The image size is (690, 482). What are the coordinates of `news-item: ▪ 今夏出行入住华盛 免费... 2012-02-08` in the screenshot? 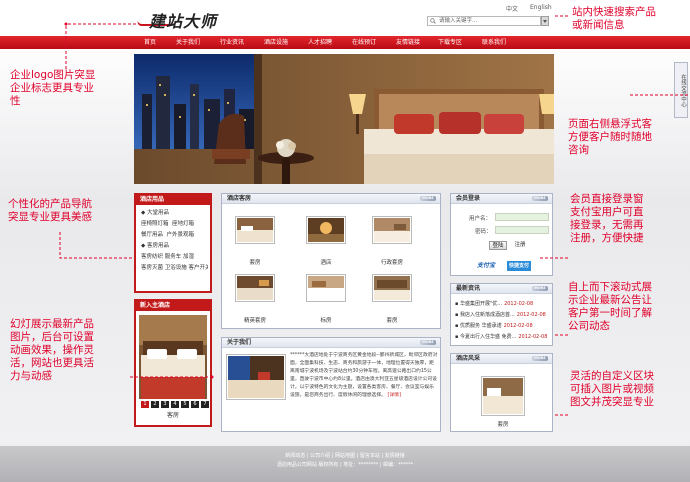 It's located at (503, 336).